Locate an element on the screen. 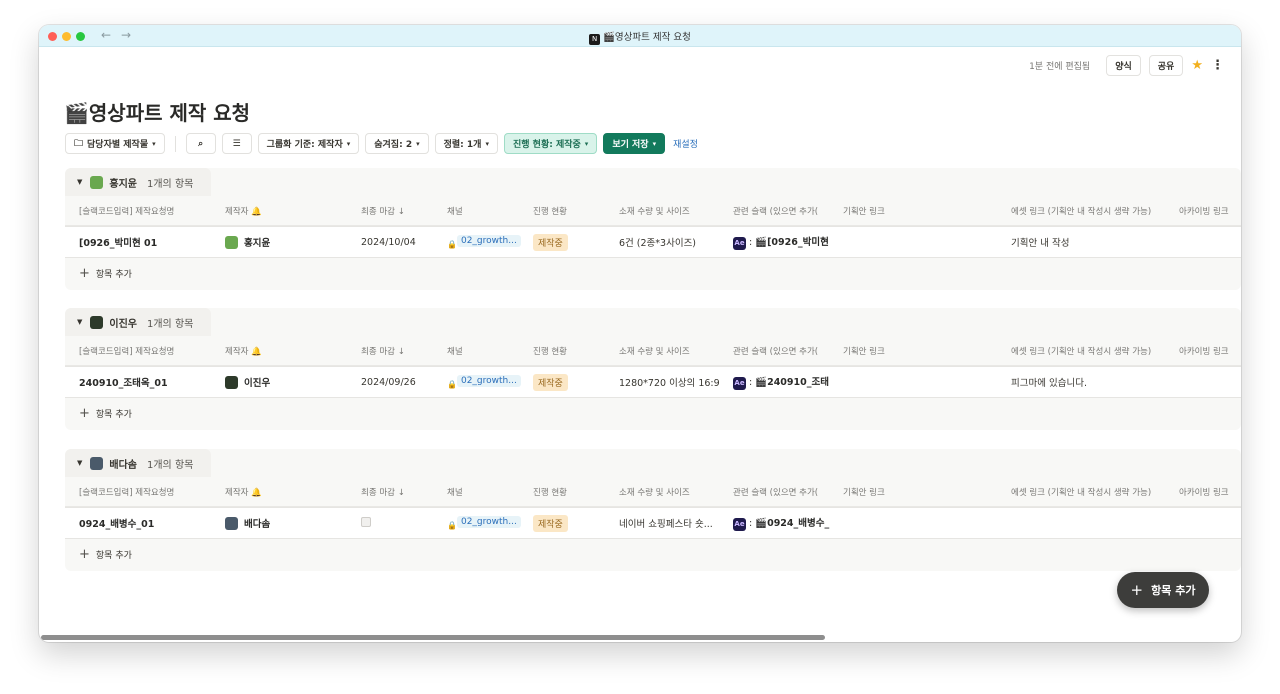  asset-link-cell: 피그마에 있습니다. is located at coordinates (1092, 382).